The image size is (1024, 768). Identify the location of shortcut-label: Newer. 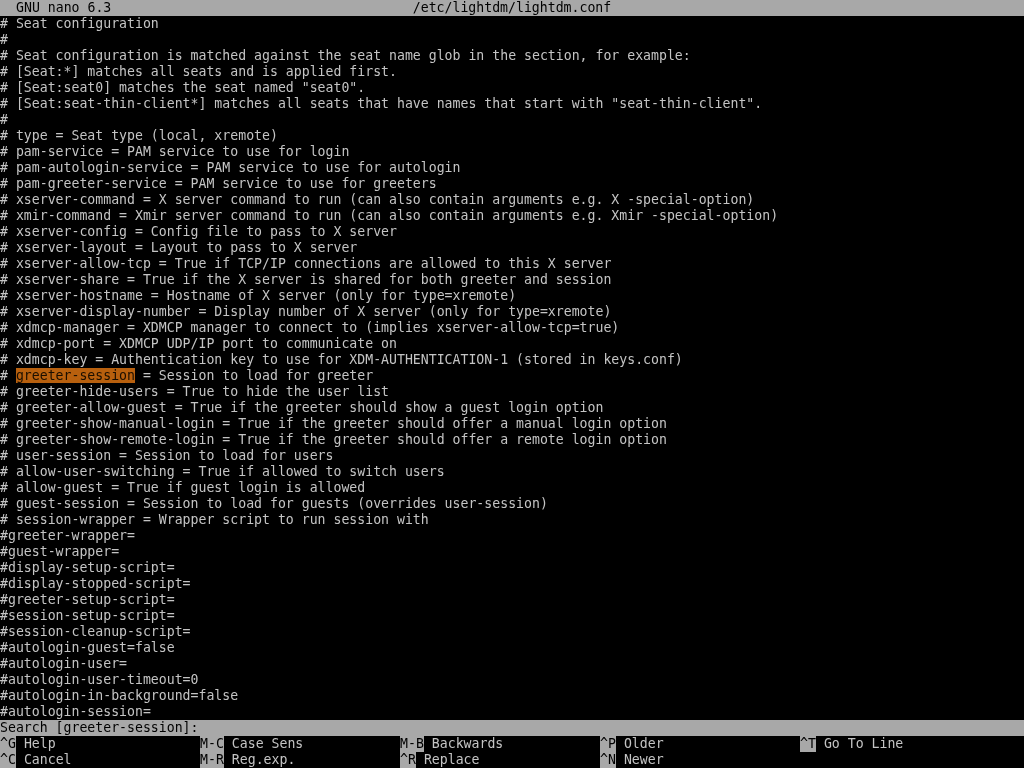
(643, 760).